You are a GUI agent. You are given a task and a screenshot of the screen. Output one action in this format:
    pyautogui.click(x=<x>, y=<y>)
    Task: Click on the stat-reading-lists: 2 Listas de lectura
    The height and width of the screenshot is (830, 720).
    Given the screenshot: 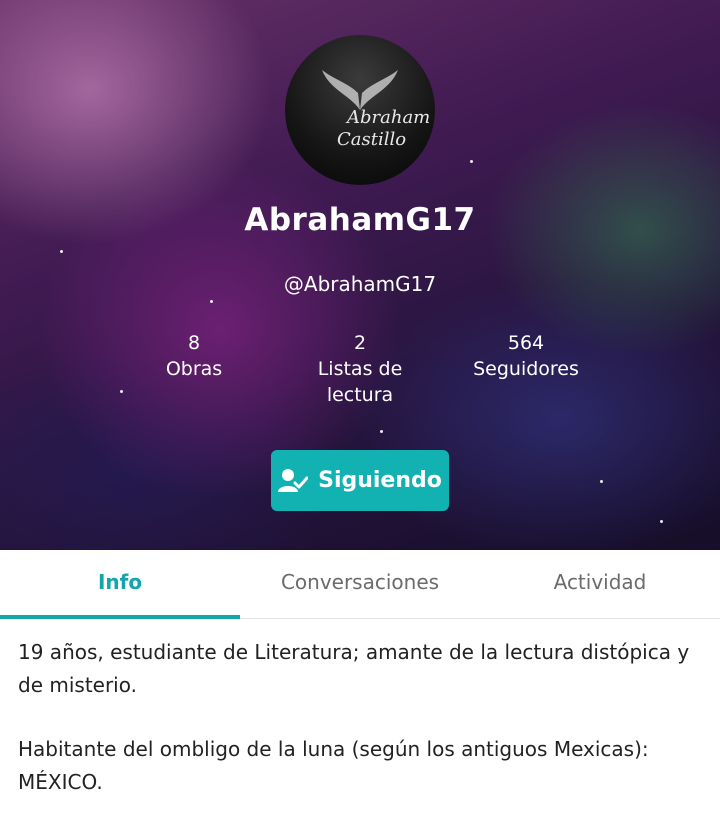 What is the action you would take?
    pyautogui.click(x=360, y=369)
    